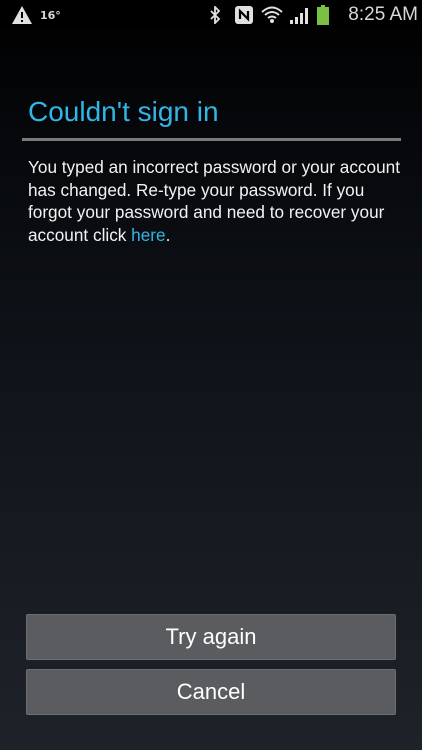 The height and width of the screenshot is (750, 422). Describe the element at coordinates (323, 15) in the screenshot. I see `battery-icon` at that location.